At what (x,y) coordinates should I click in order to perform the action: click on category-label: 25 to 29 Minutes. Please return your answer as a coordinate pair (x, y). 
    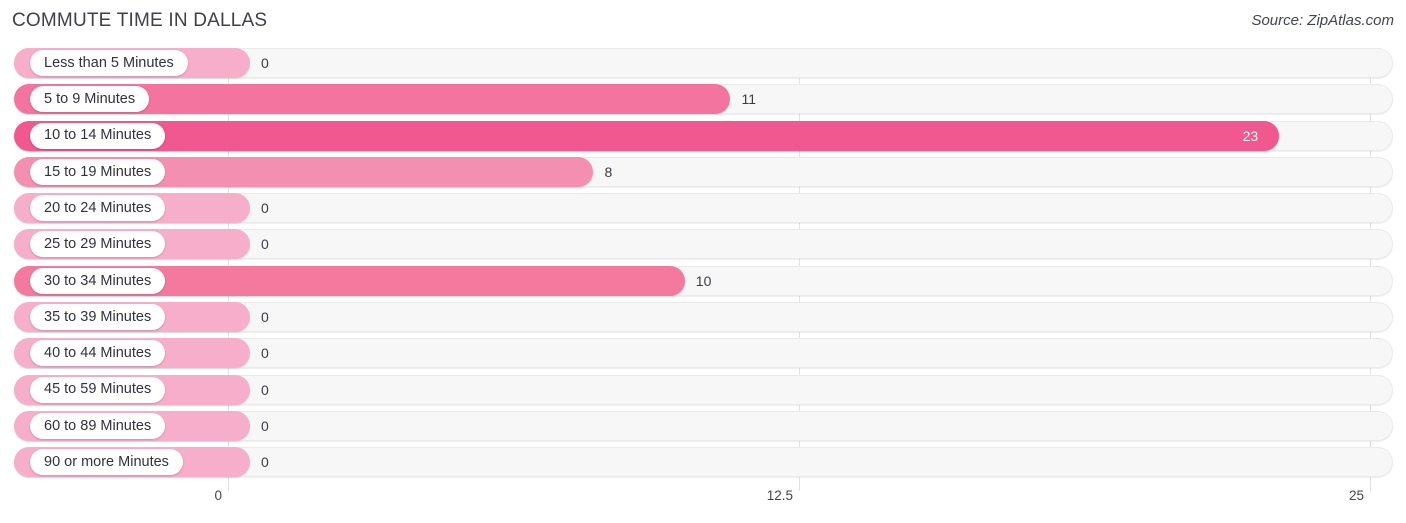
    Looking at the image, I should click on (98, 244).